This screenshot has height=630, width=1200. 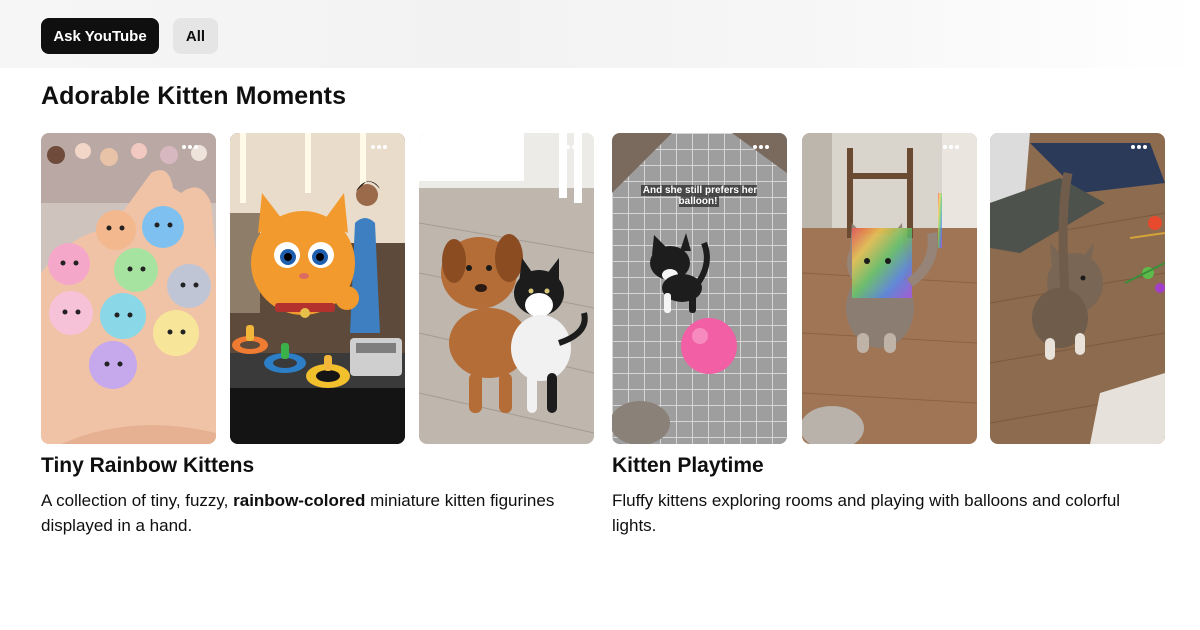 I want to click on short-thumbnail-kitten-floor, so click(x=1077, y=288).